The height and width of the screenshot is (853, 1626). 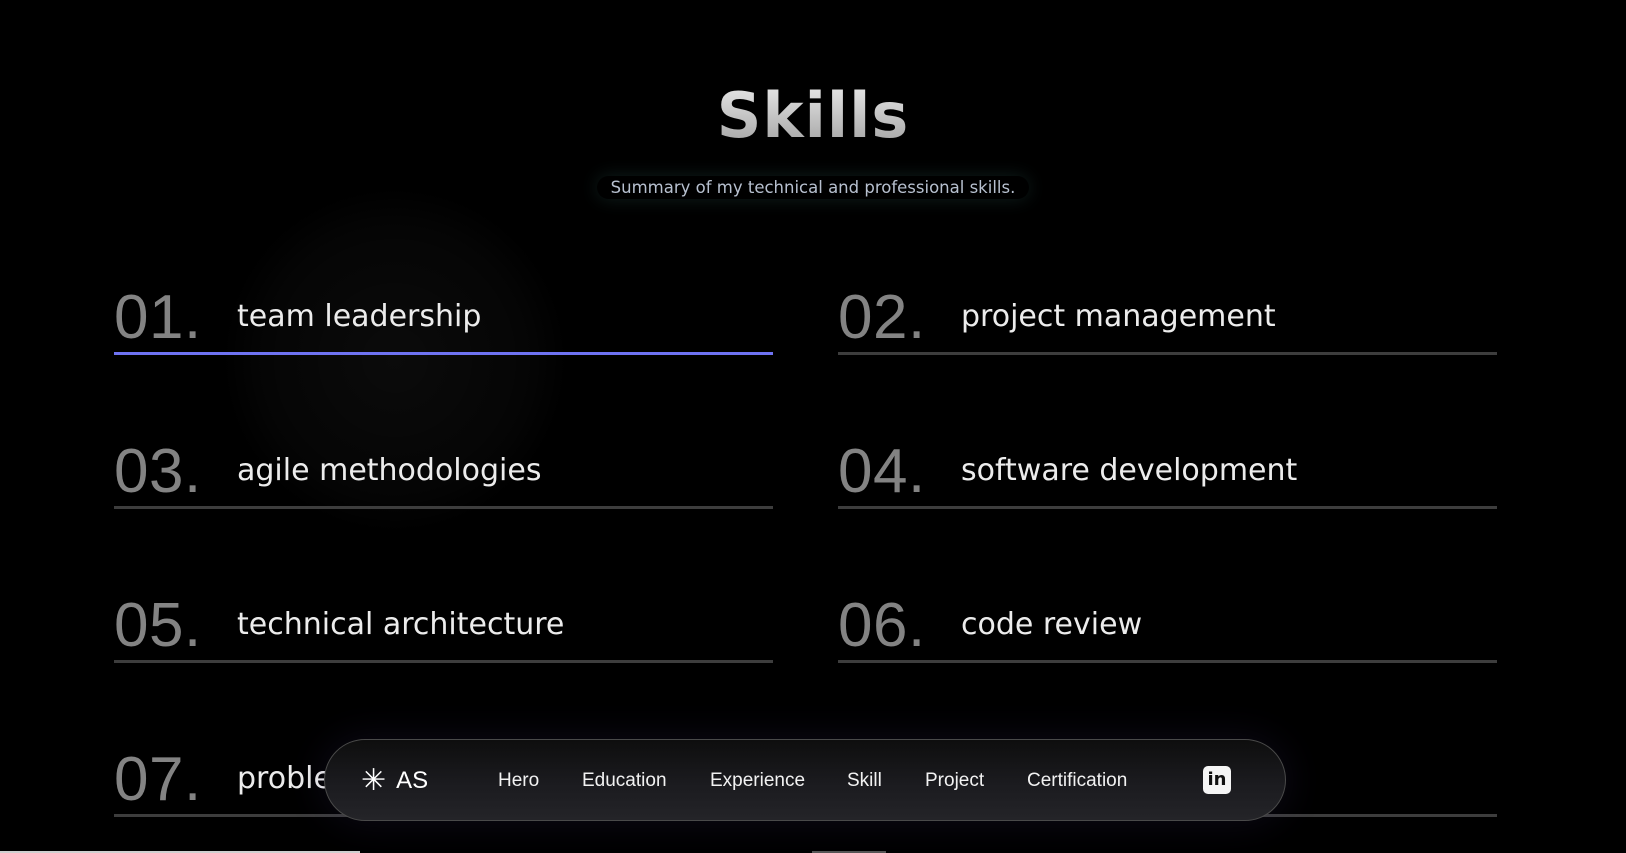 I want to click on skill-number: 06., so click(x=882, y=625).